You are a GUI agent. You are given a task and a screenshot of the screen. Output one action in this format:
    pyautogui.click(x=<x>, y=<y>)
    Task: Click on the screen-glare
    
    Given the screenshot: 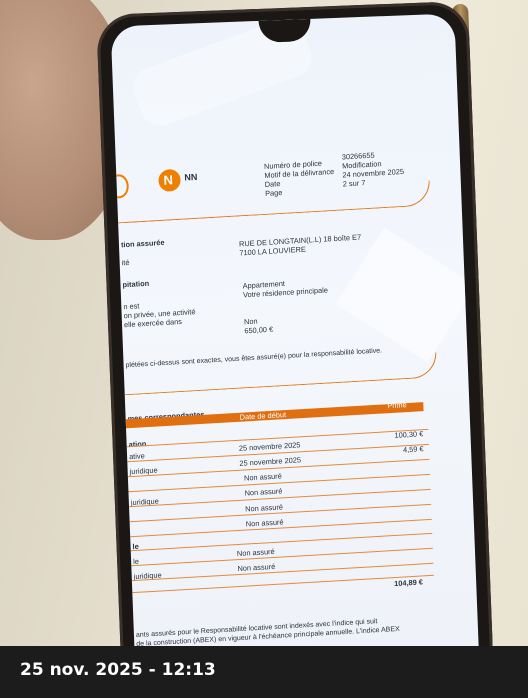 What is the action you would take?
    pyautogui.click(x=406, y=295)
    